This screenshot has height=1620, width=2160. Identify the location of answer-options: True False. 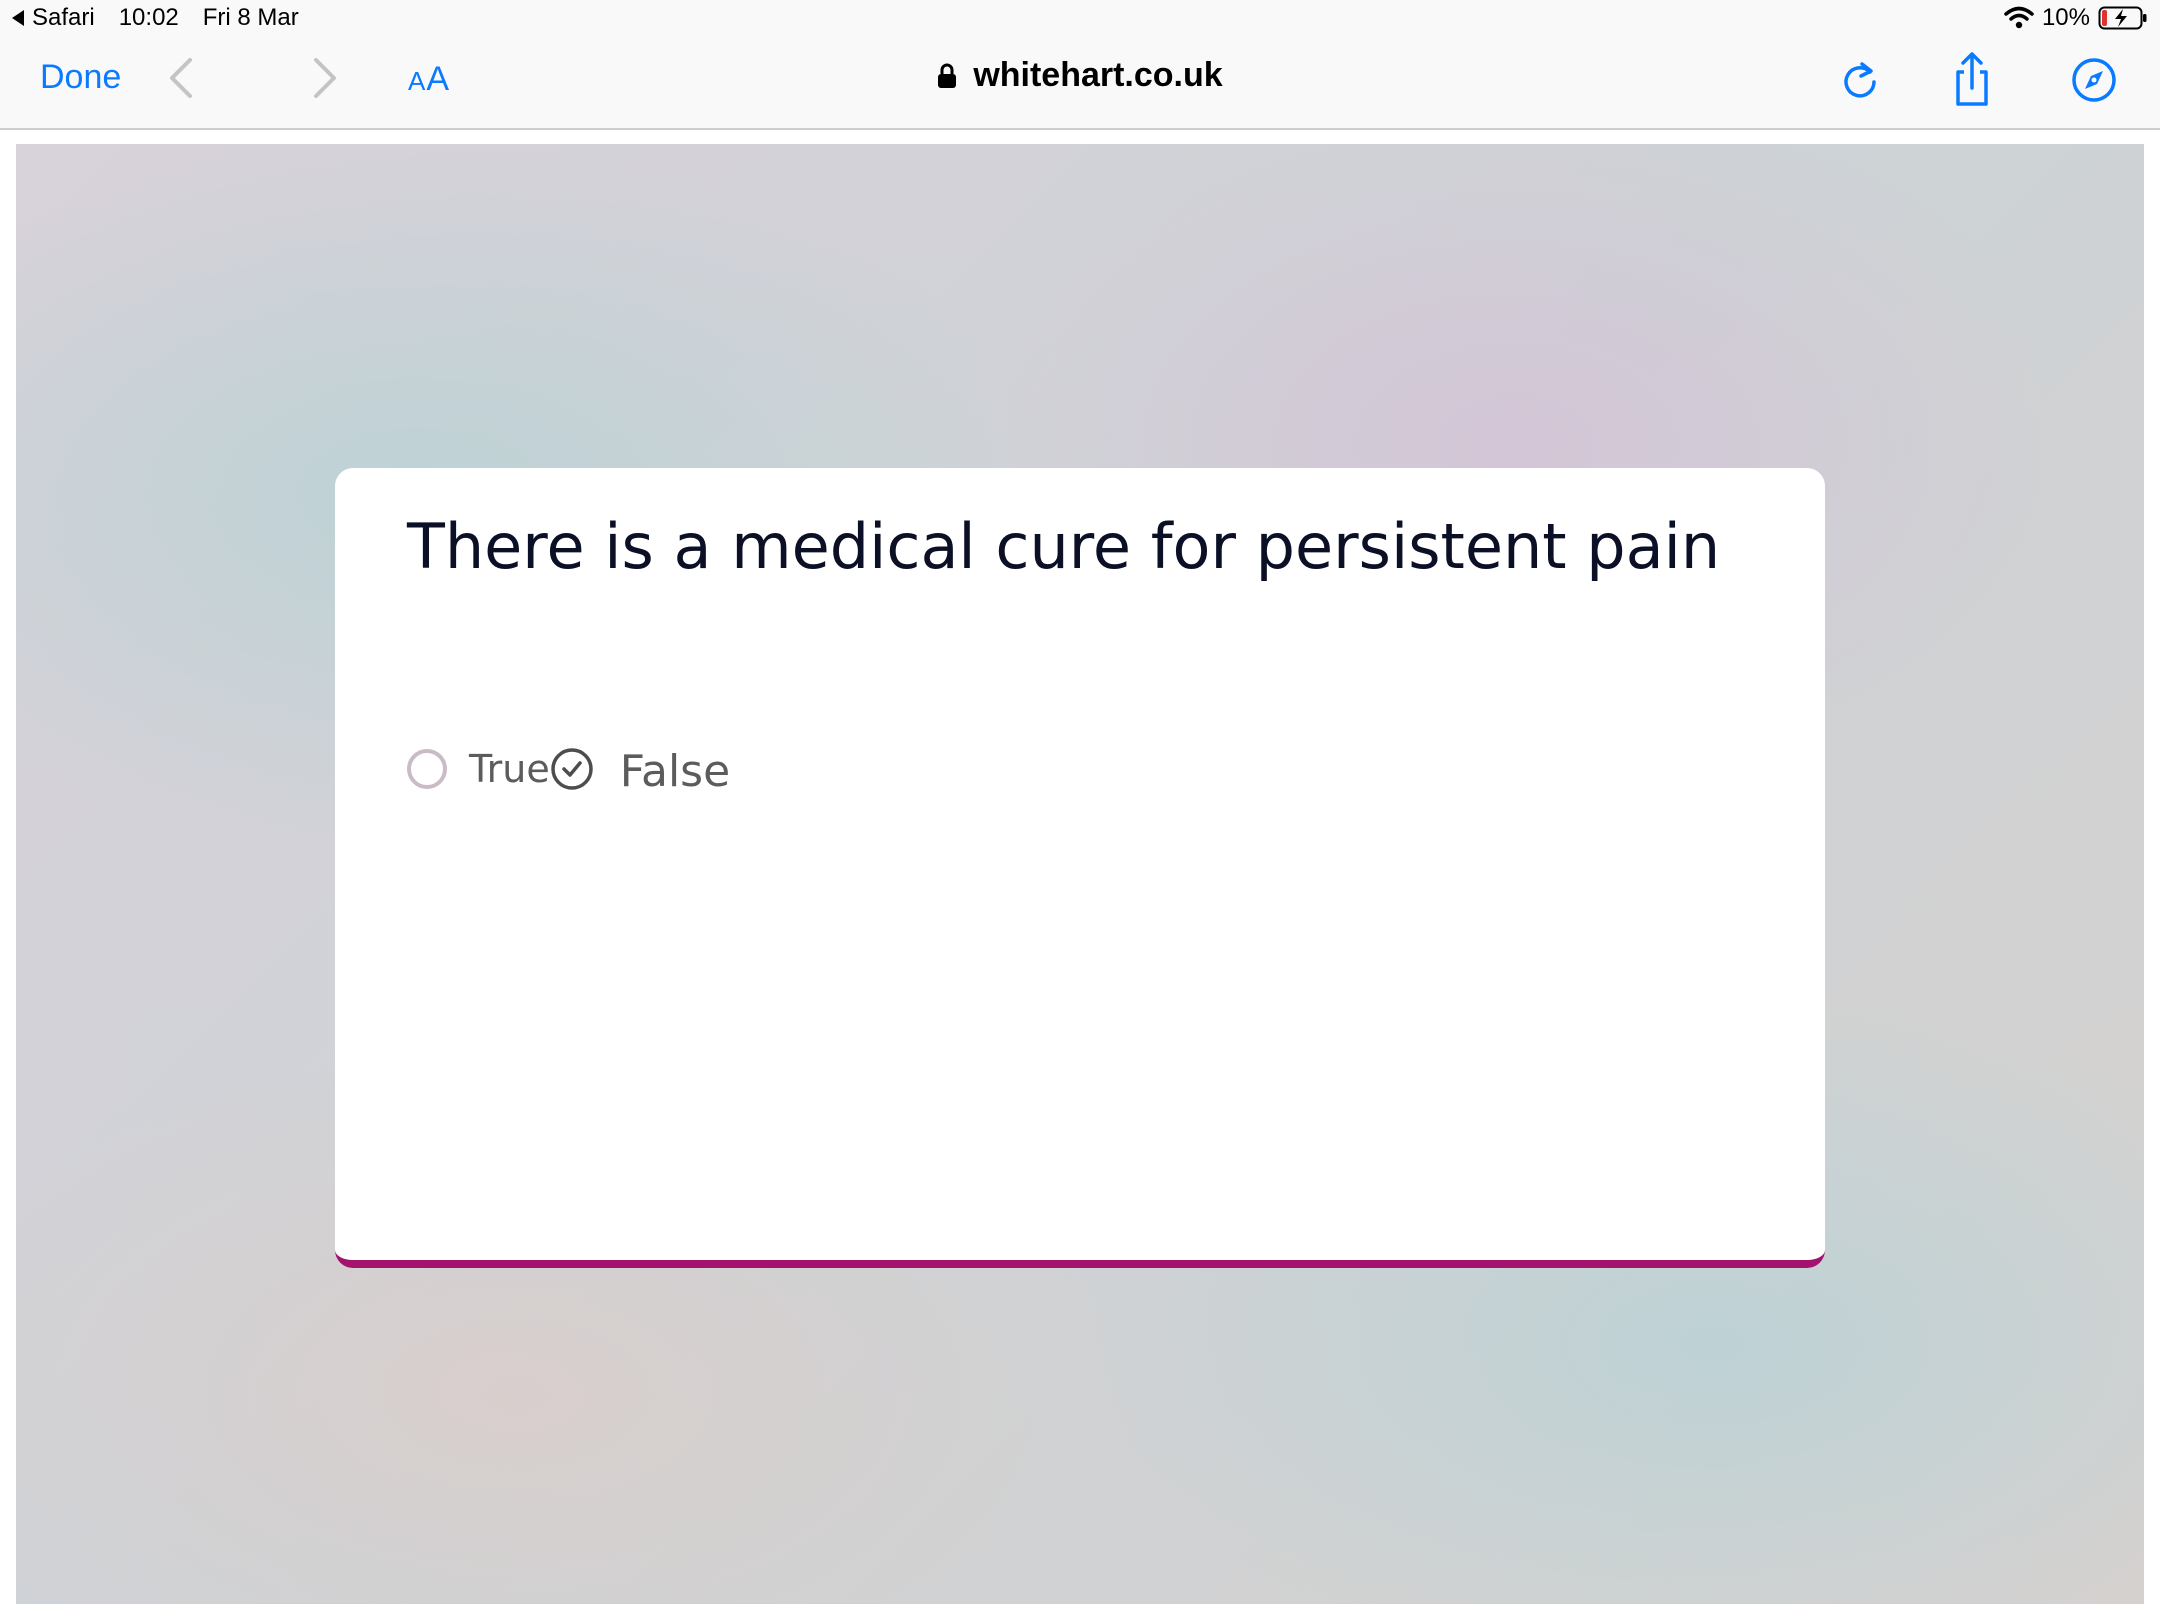
(568, 768).